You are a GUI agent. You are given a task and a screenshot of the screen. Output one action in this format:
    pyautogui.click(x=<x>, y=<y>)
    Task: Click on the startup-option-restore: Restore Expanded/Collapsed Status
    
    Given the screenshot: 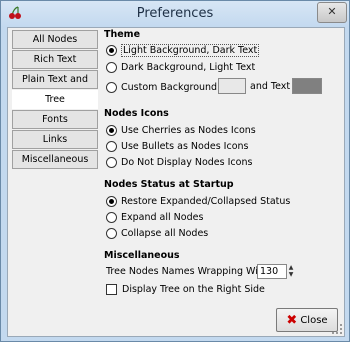 What is the action you would take?
    pyautogui.click(x=198, y=201)
    